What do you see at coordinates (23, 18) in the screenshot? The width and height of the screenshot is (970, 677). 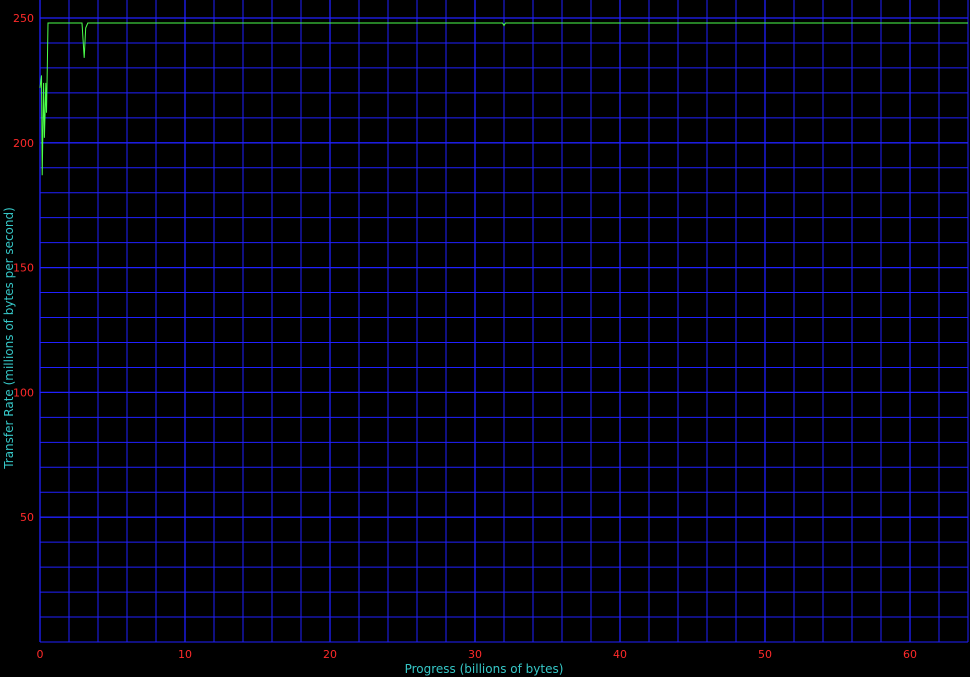 I see `y-tick-label: 250` at bounding box center [23, 18].